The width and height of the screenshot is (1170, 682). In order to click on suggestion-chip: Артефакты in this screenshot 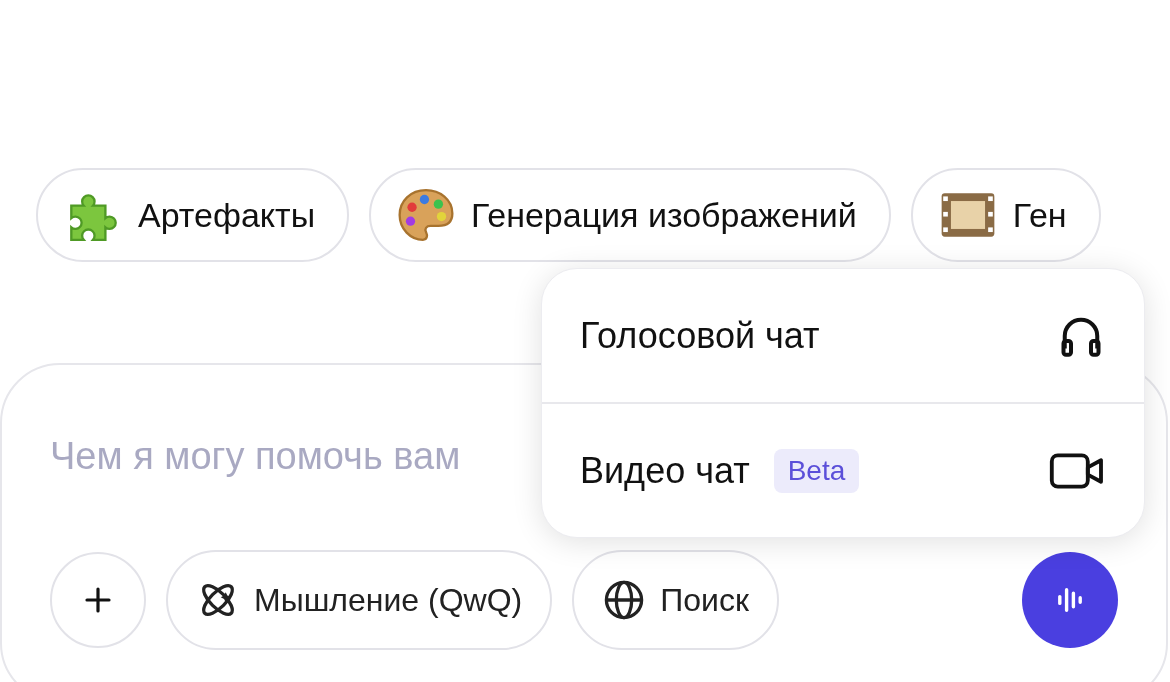, I will do `click(193, 215)`.